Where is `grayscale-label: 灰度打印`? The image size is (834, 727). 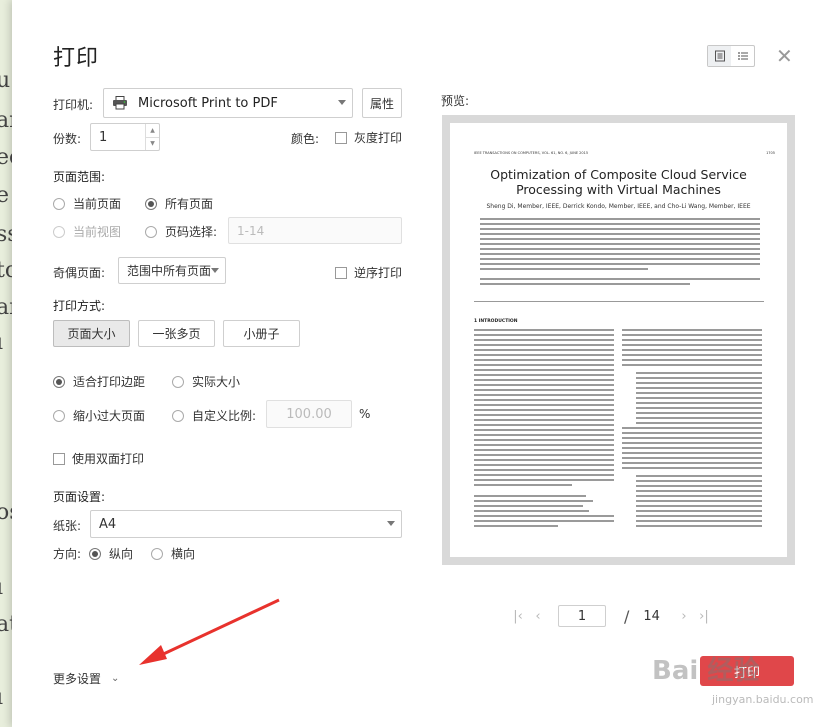 grayscale-label: 灰度打印 is located at coordinates (378, 138).